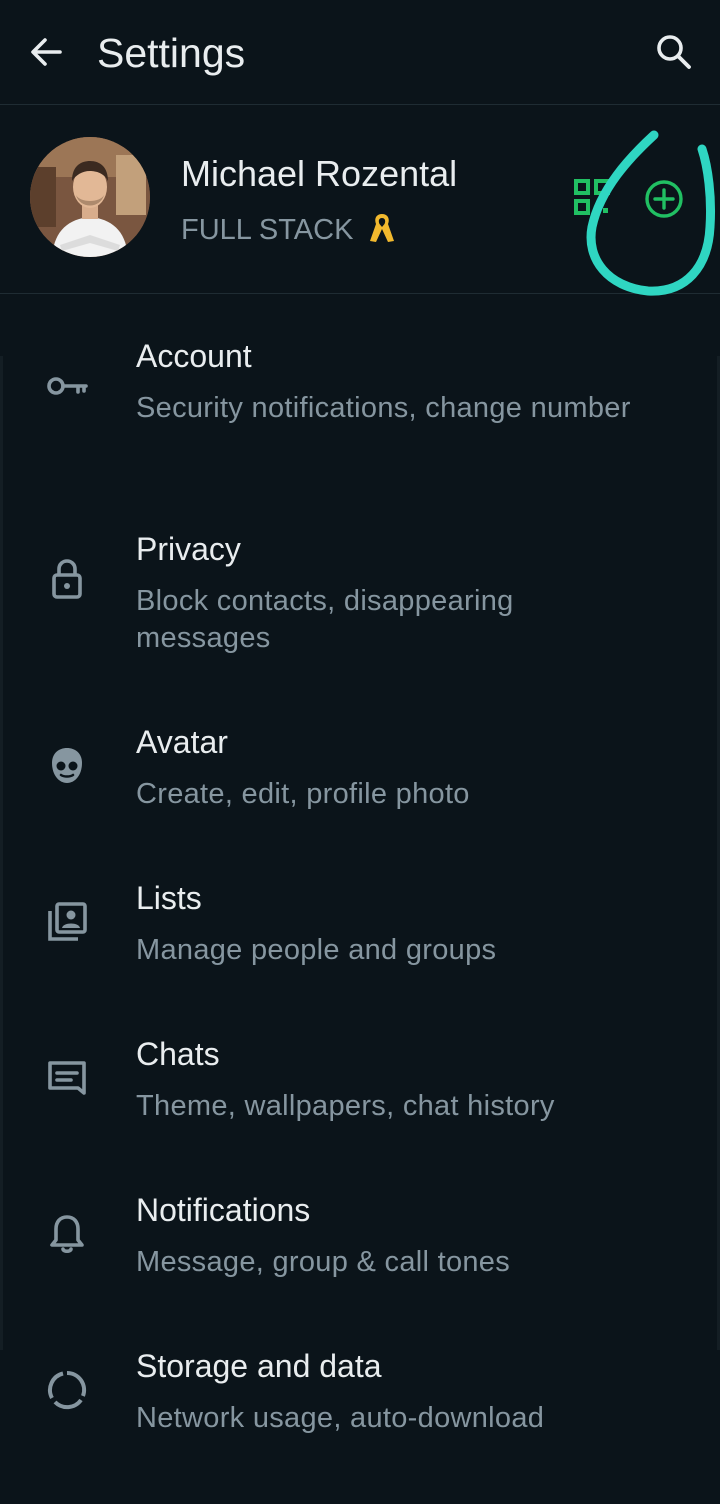  I want to click on menu-item-avatar: Avatar Create, edit, profile photo, so click(360, 779).